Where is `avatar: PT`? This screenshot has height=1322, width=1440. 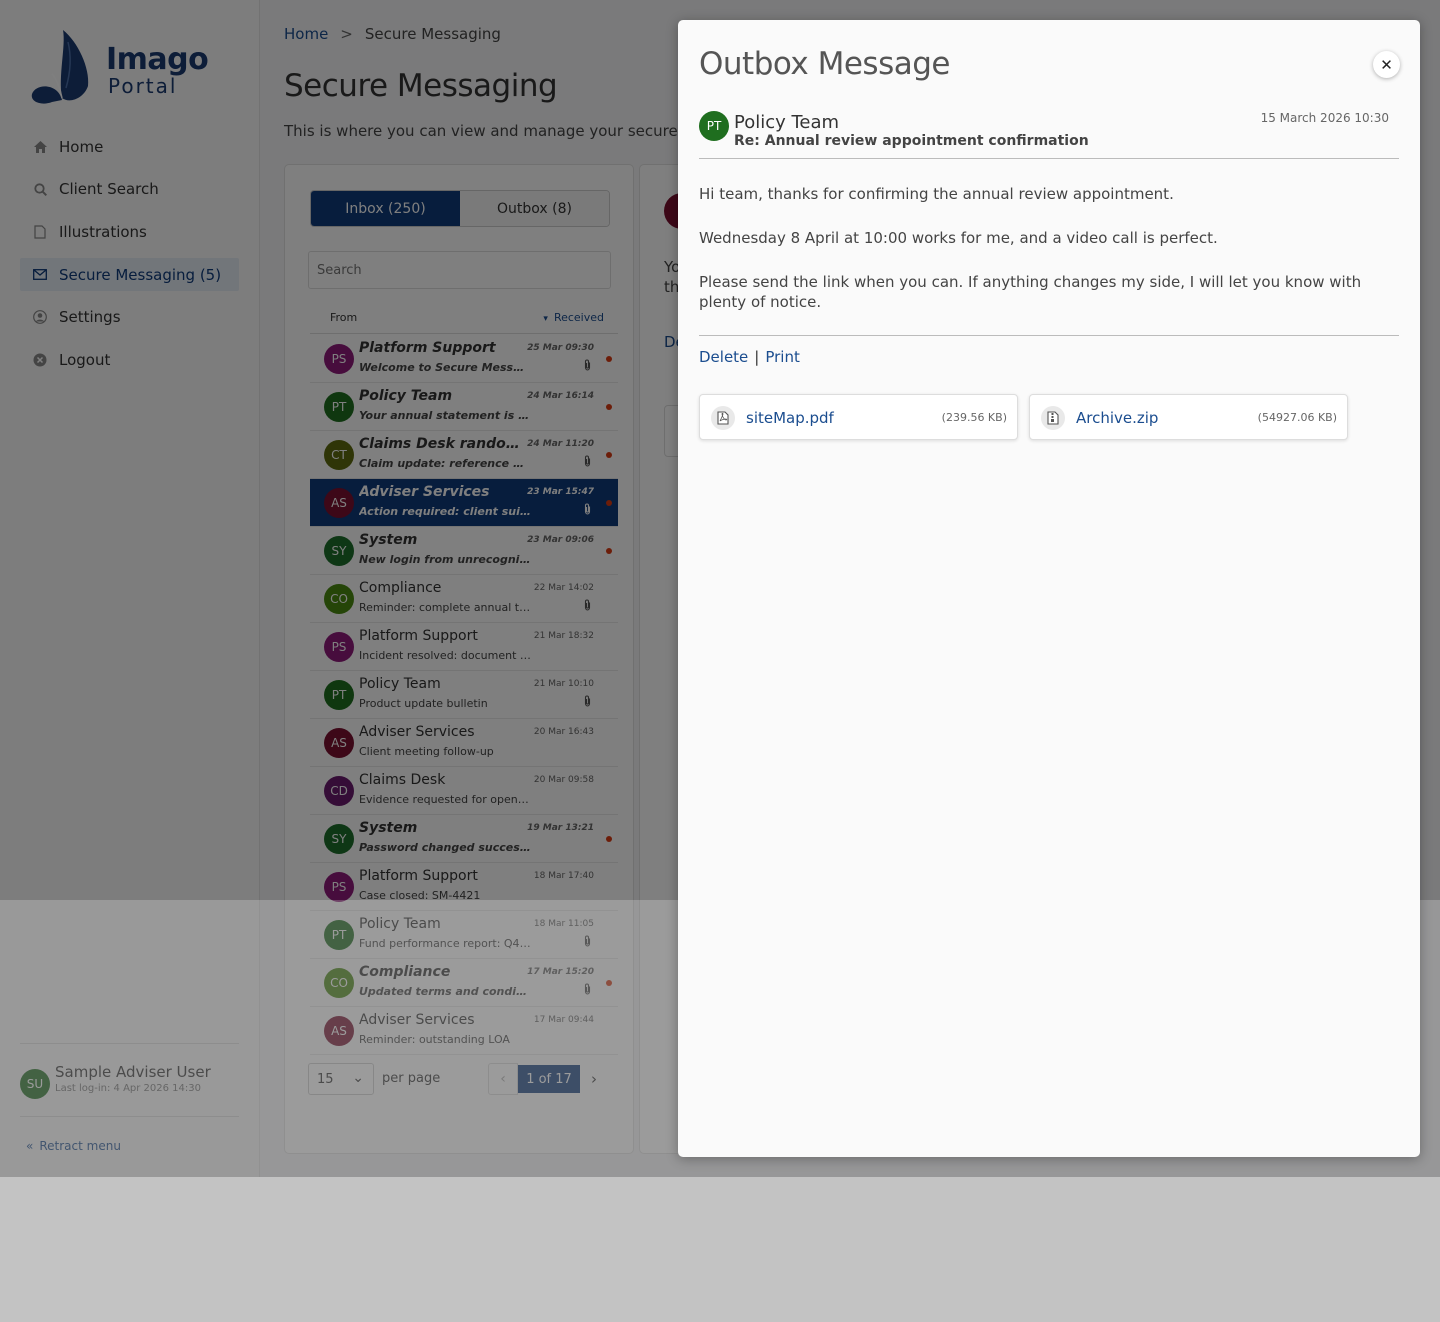
avatar: PT is located at coordinates (714, 126).